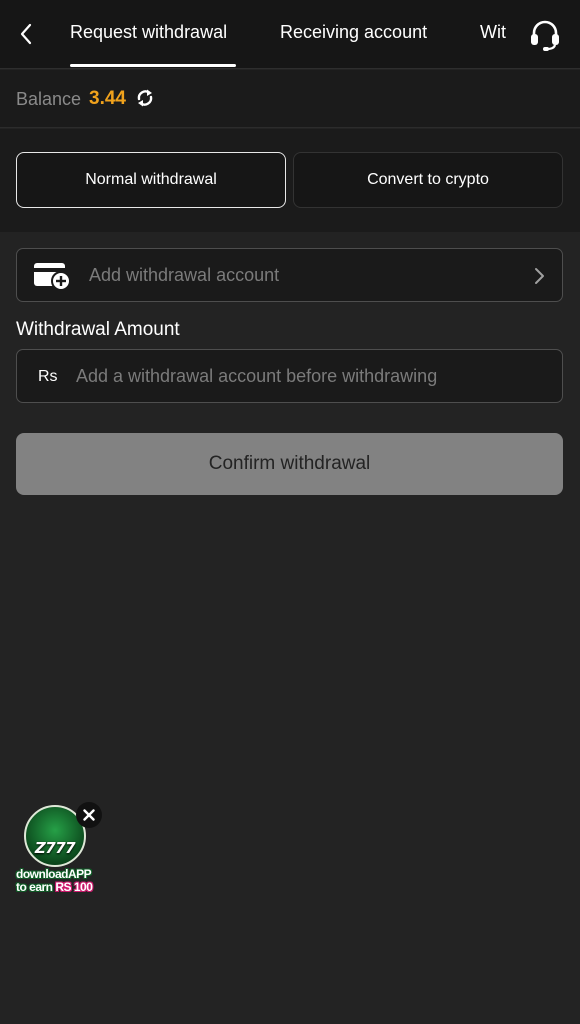 The image size is (580, 1024). Describe the element at coordinates (145, 98) in the screenshot. I see `refresh-icon` at that location.